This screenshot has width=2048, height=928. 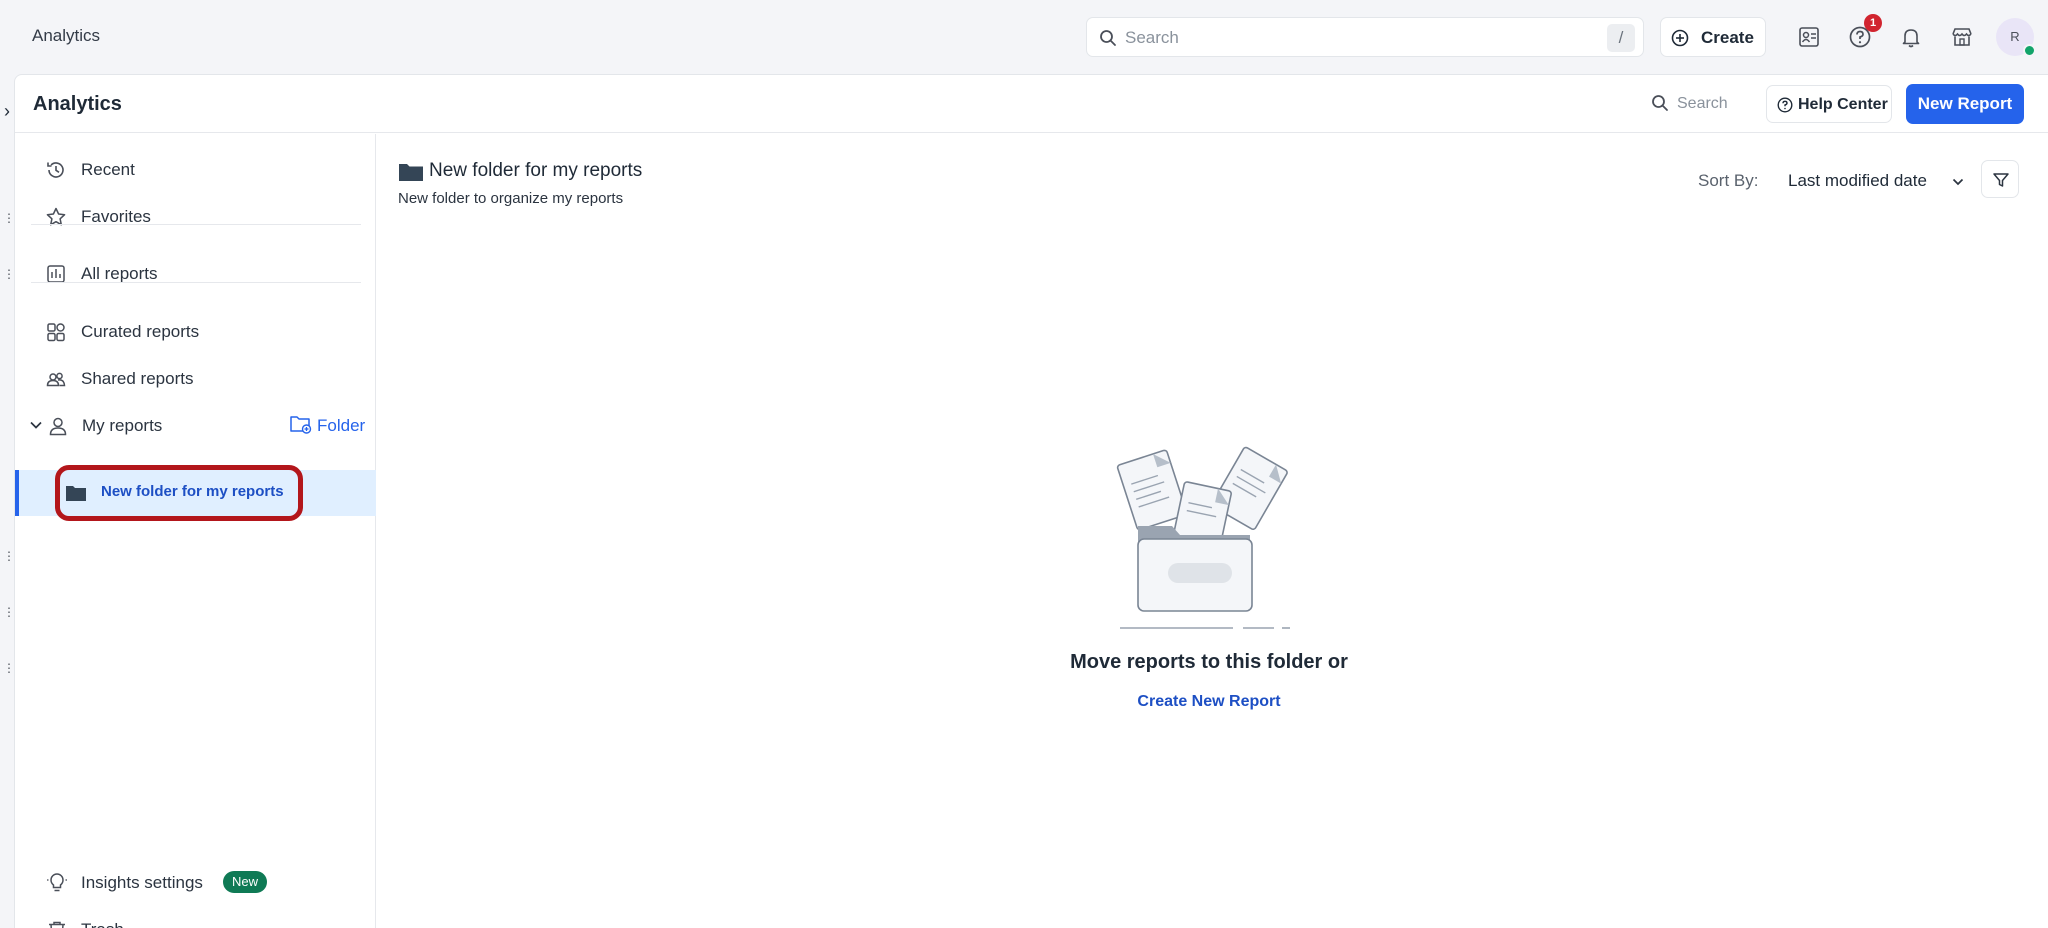 I want to click on add-folder-label: Folder, so click(x=341, y=425).